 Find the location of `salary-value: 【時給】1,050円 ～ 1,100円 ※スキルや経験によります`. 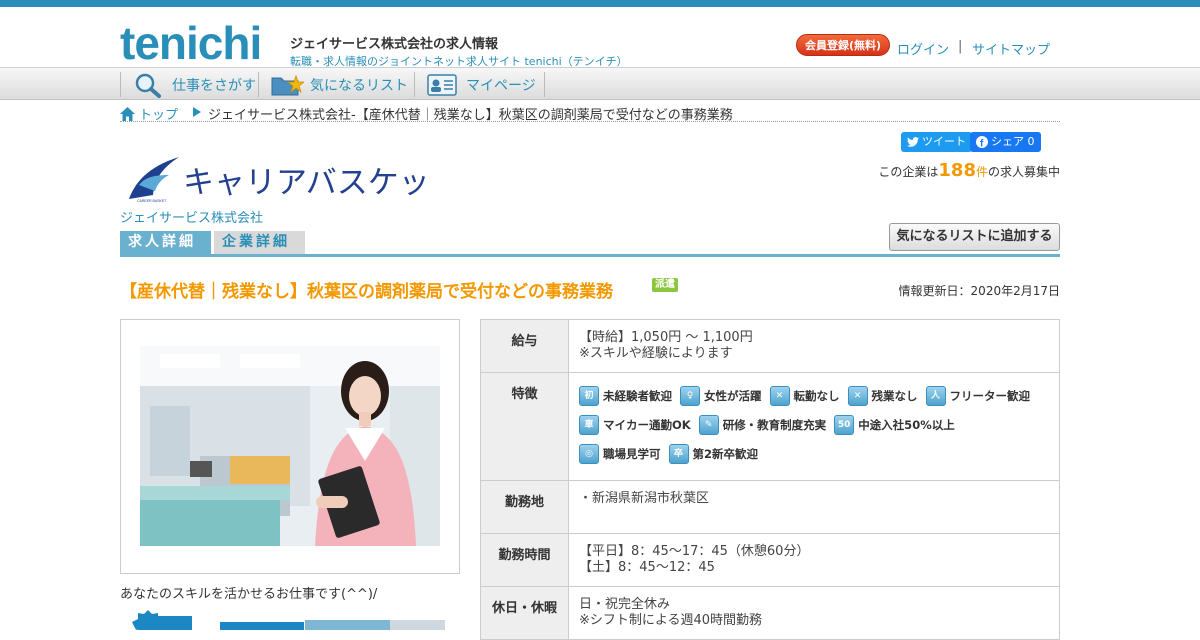

salary-value: 【時給】1,050円 ～ 1,100円 ※スキルや経験によります is located at coordinates (814, 346).